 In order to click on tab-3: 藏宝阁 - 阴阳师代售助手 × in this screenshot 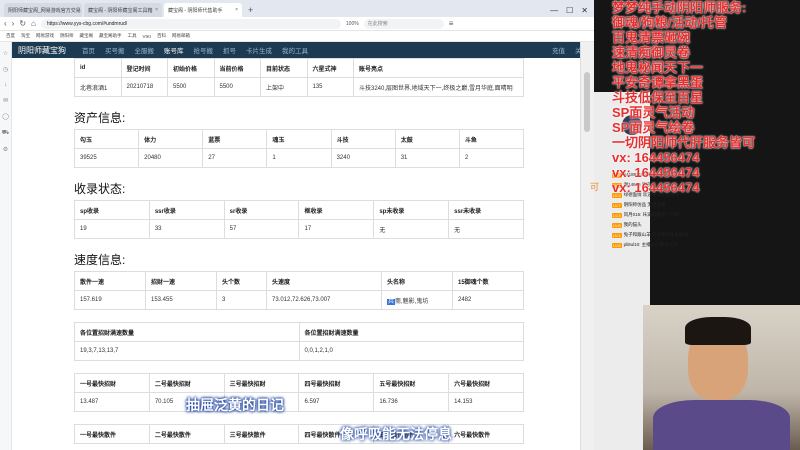, I will do `click(203, 10)`.